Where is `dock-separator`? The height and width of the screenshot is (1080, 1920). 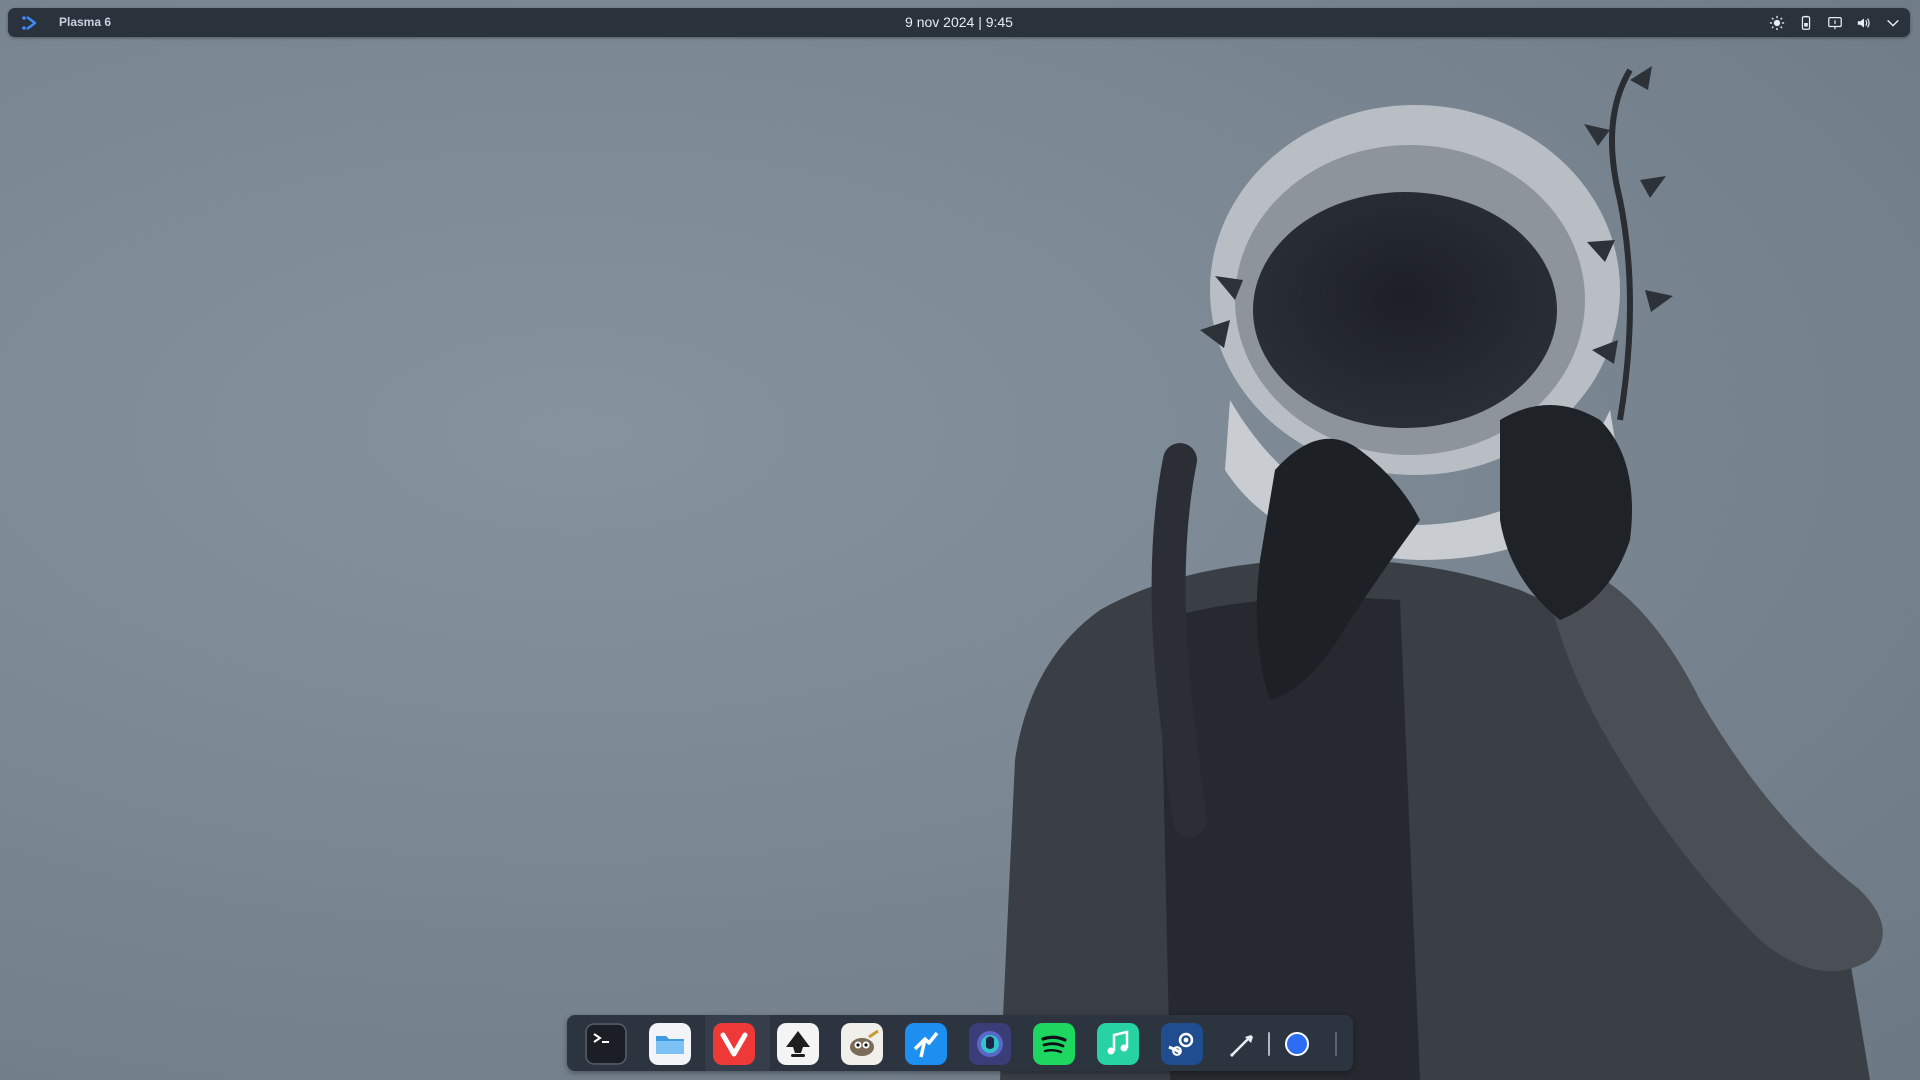 dock-separator is located at coordinates (1269, 1044).